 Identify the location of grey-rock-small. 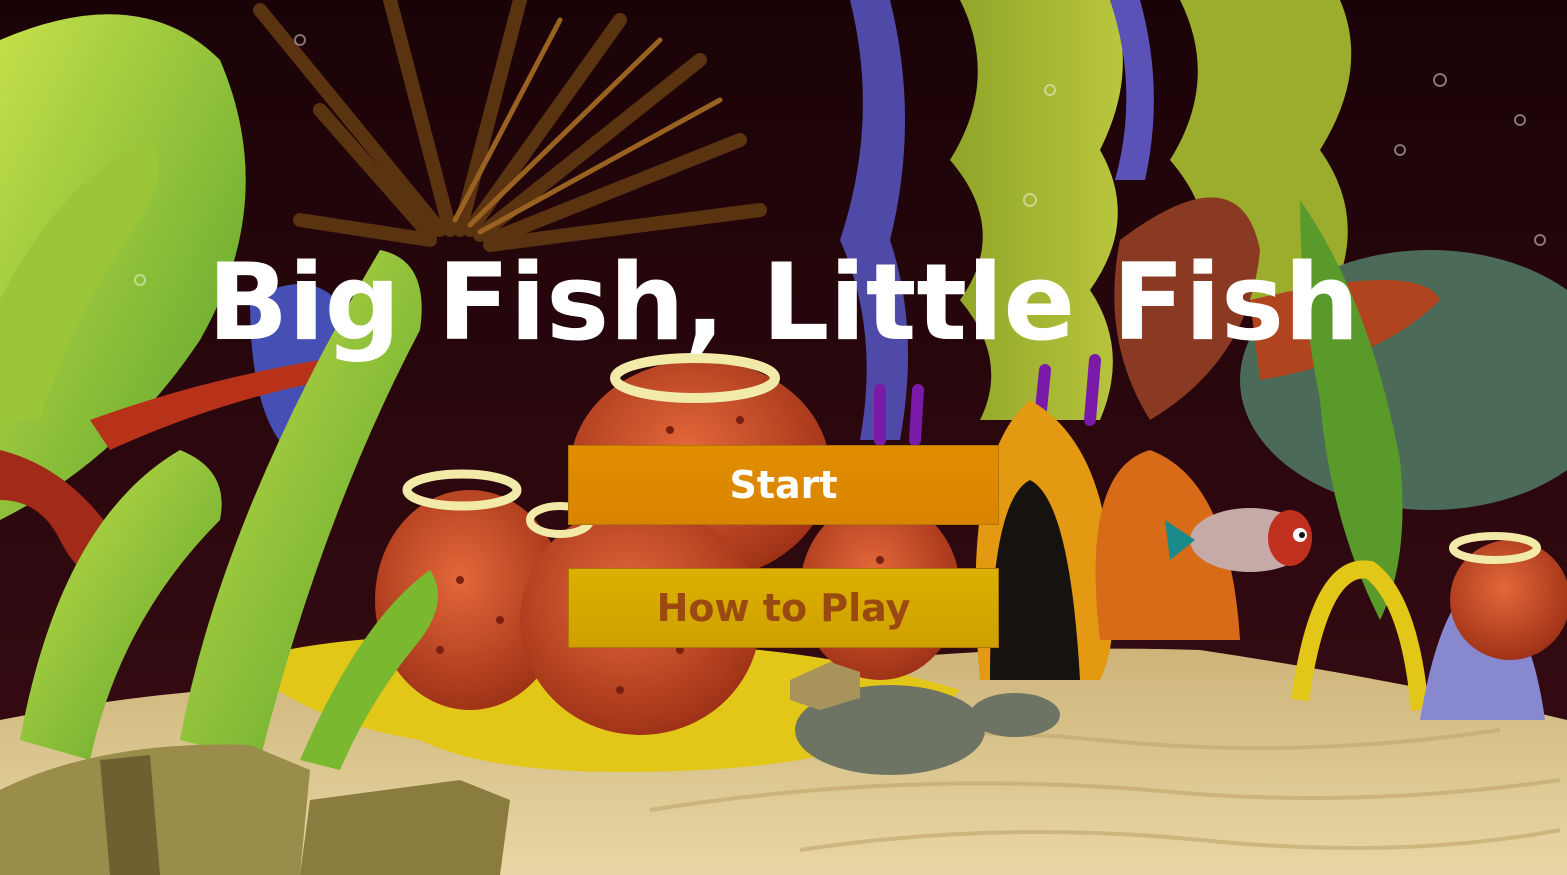
(1015, 715).